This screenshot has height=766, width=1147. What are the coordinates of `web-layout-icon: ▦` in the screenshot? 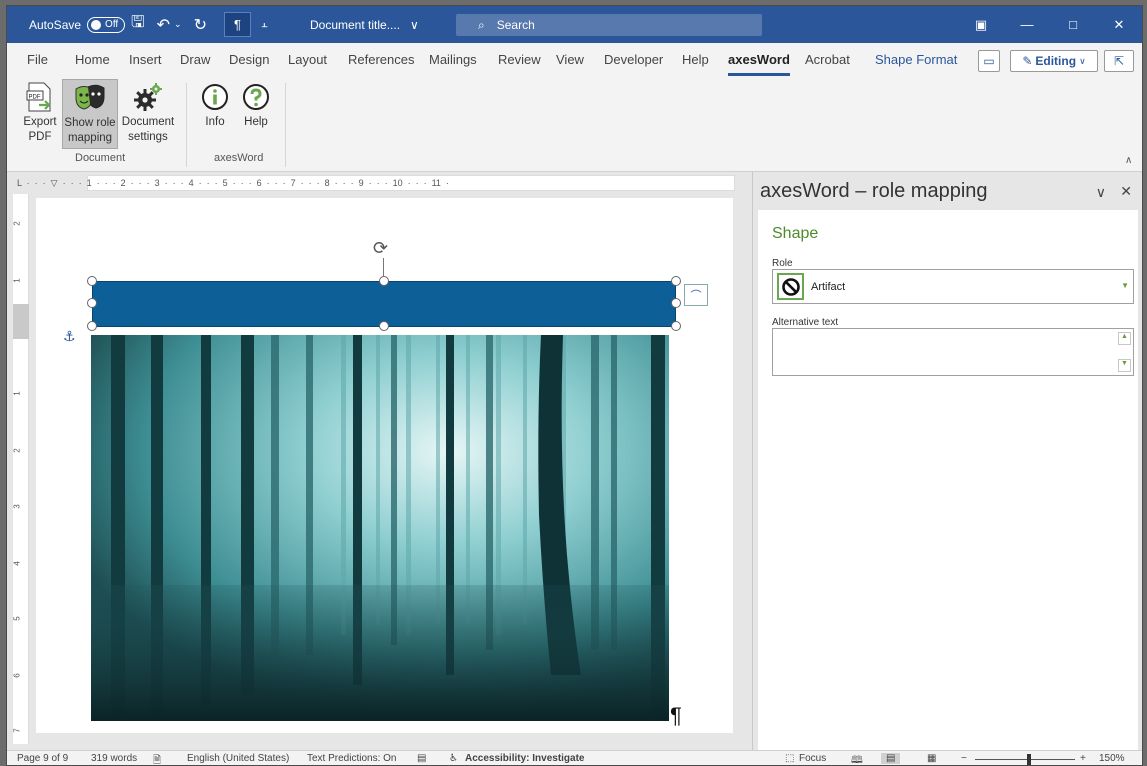 It's located at (931, 758).